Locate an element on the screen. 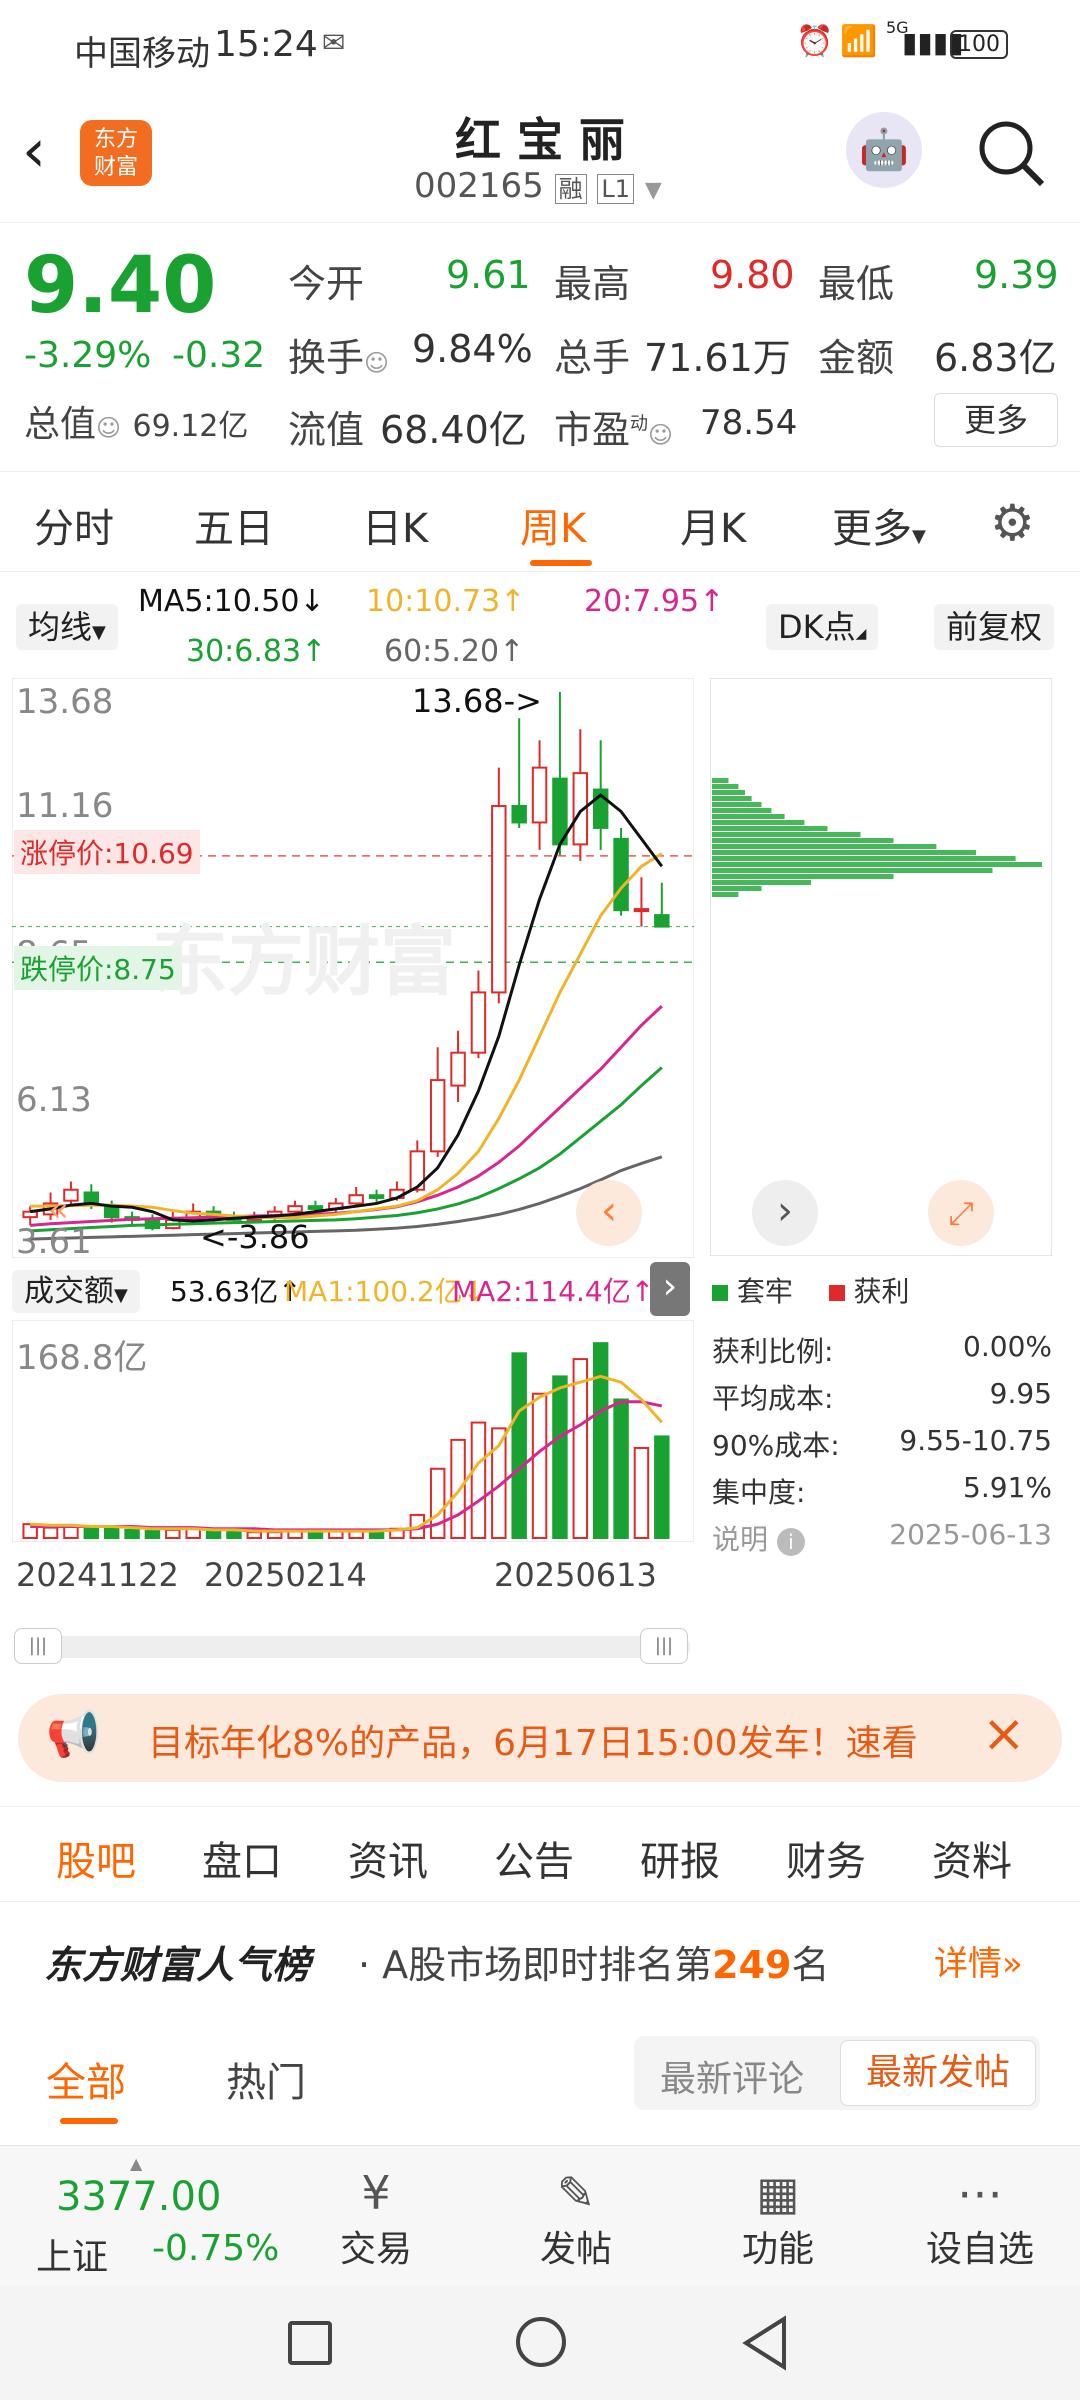  ma5-legend: MA5:10.50↓ is located at coordinates (231, 601).